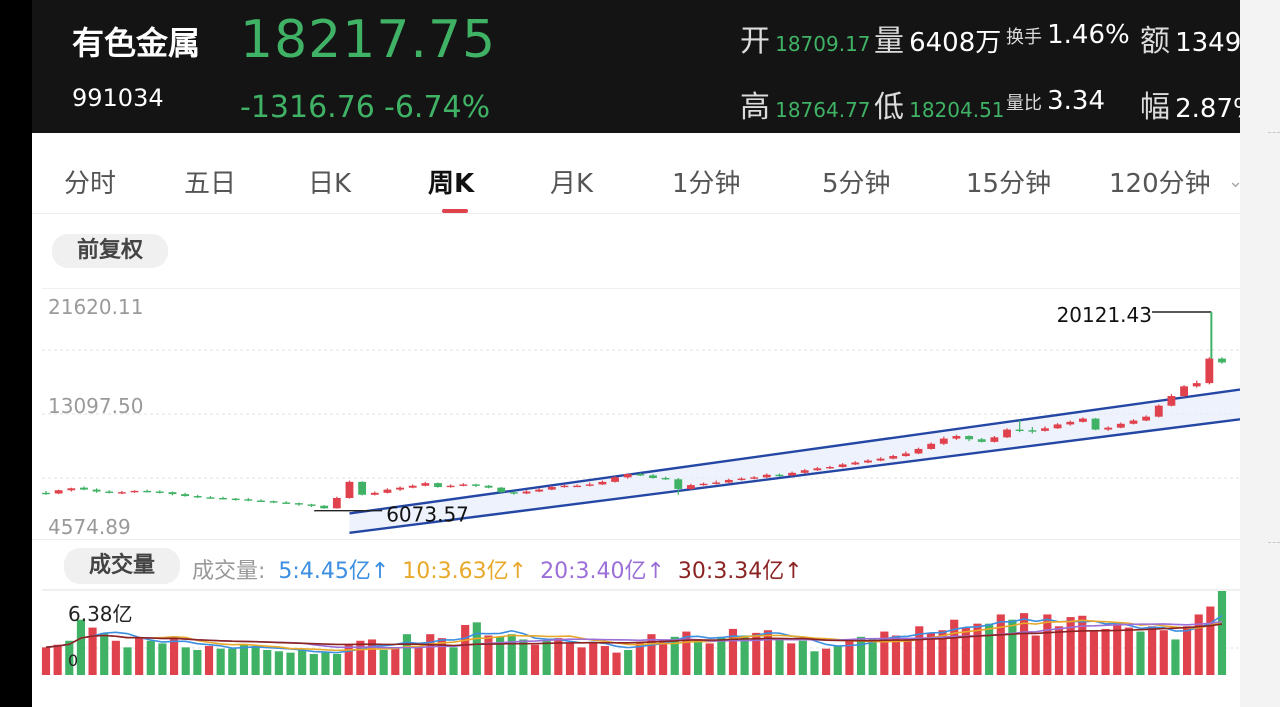  I want to click on index-name: 有色金属, so click(136, 43).